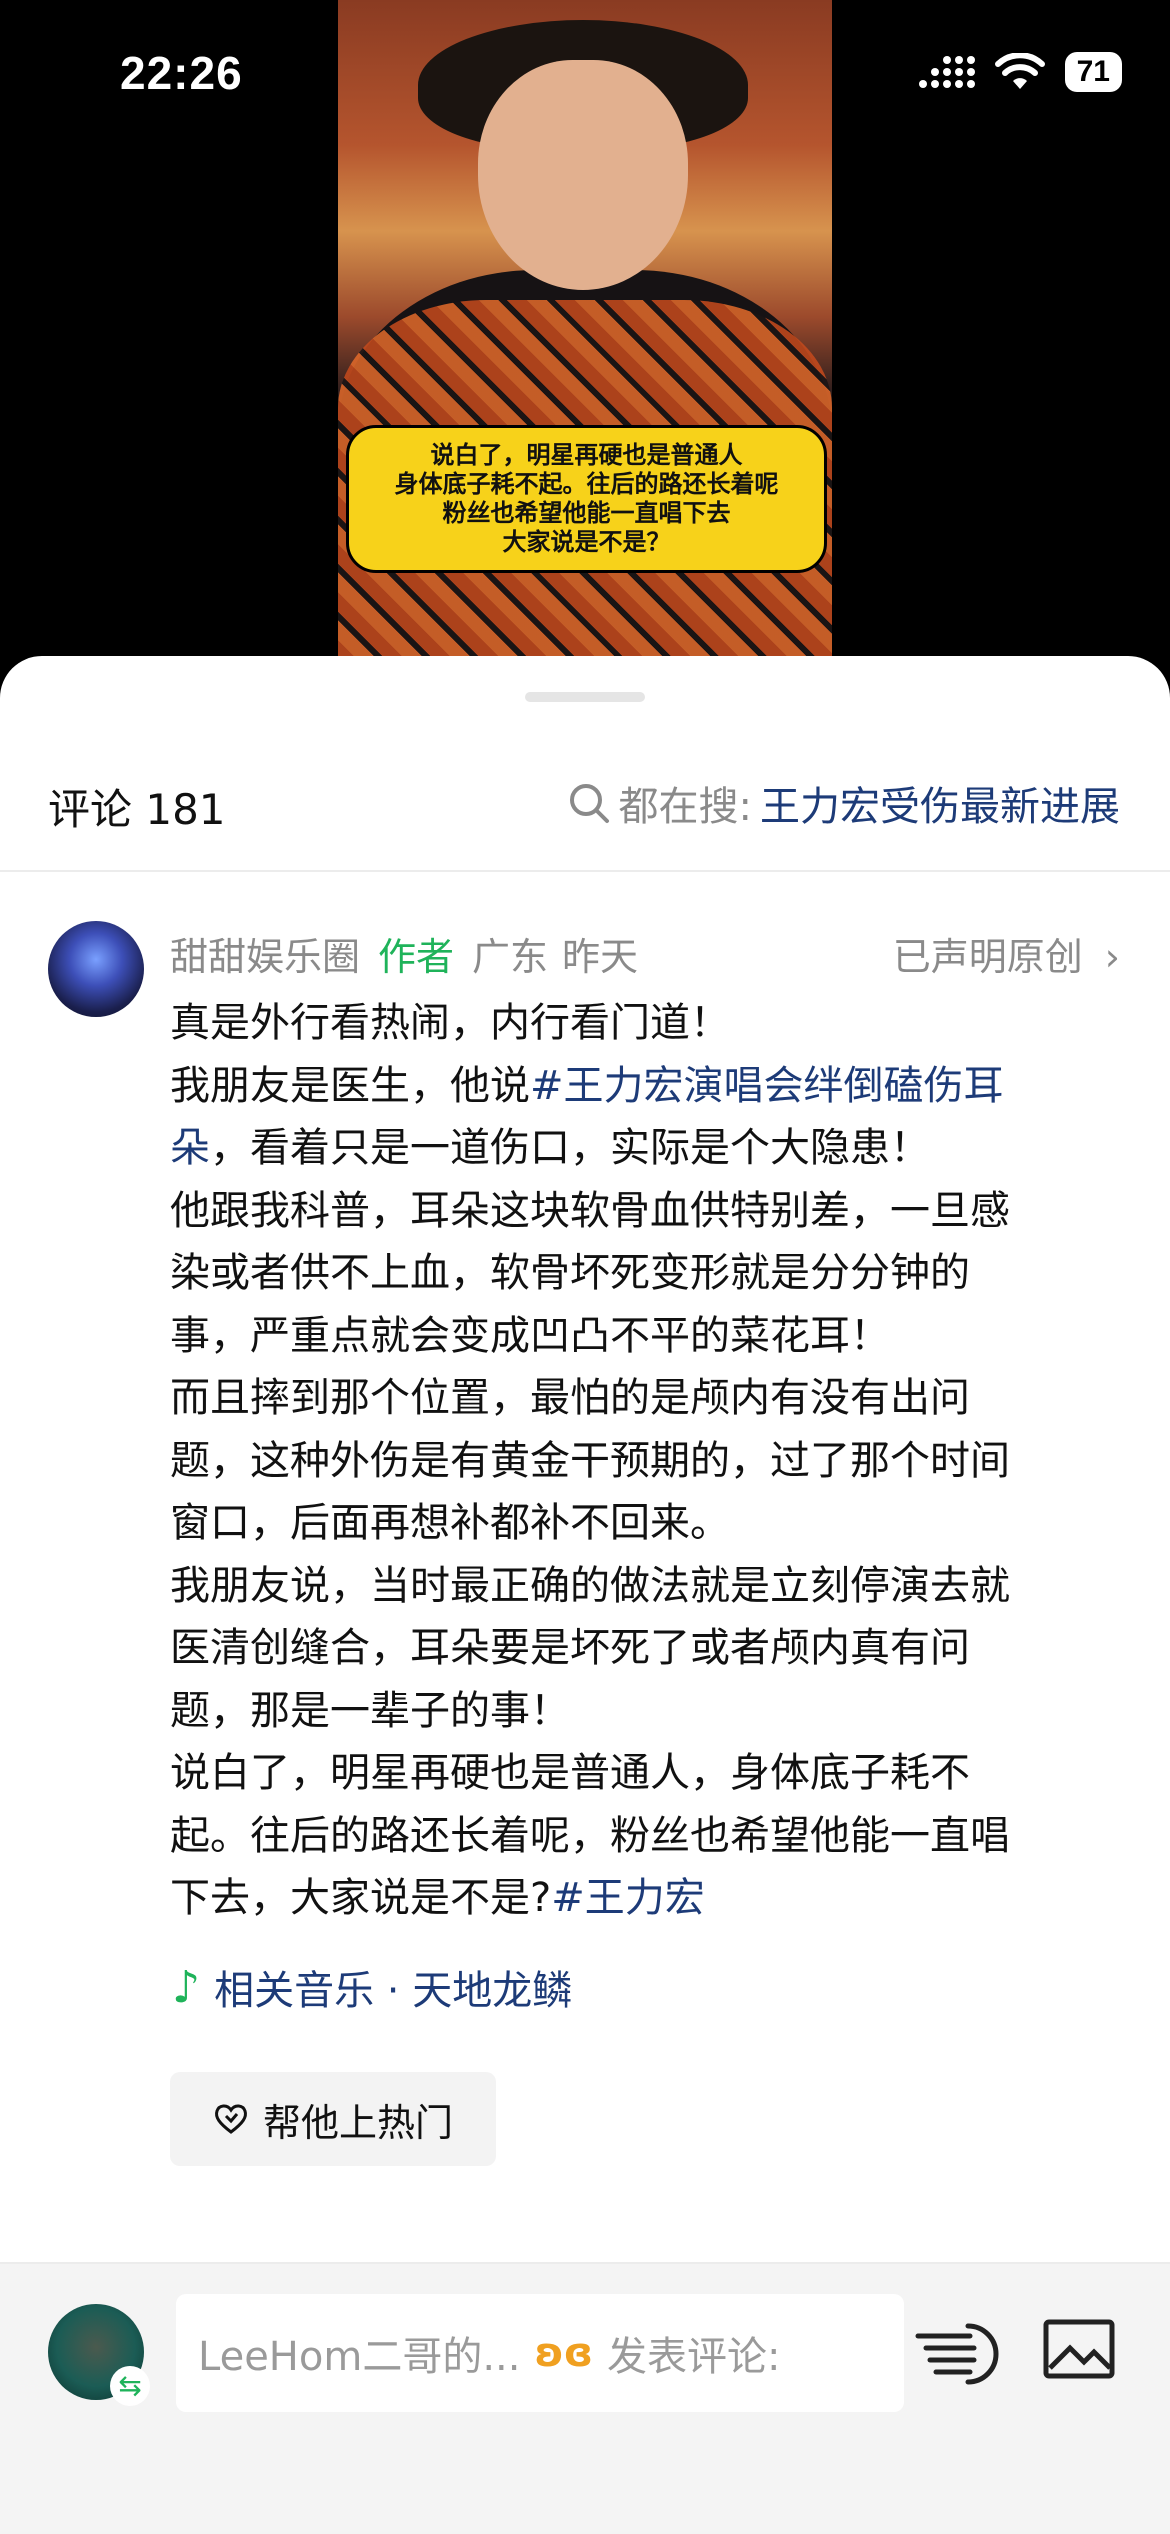 The height and width of the screenshot is (2534, 1170). What do you see at coordinates (1093, 72) in the screenshot?
I see `battery-indicator: 71` at bounding box center [1093, 72].